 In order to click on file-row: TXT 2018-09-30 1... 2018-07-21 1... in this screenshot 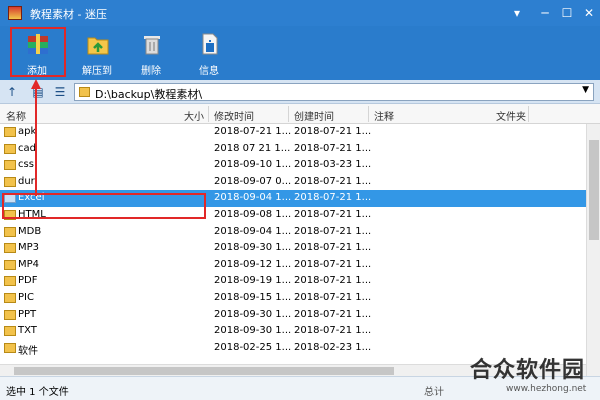, I will do `click(293, 331)`.